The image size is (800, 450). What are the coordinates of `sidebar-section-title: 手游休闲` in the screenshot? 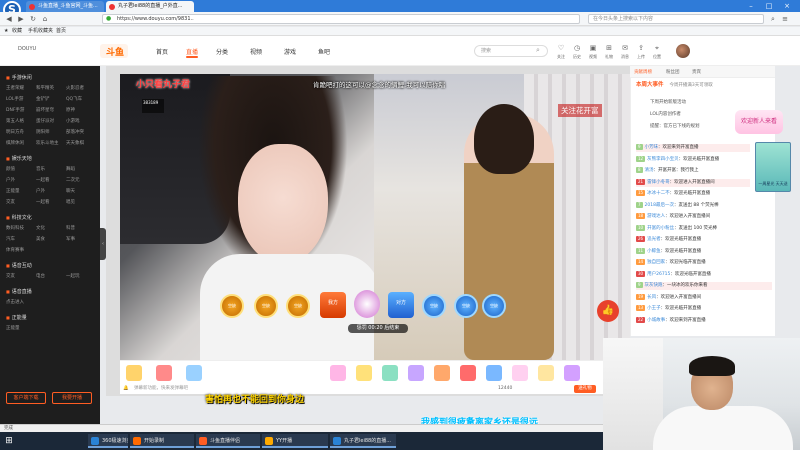 It's located at (19, 77).